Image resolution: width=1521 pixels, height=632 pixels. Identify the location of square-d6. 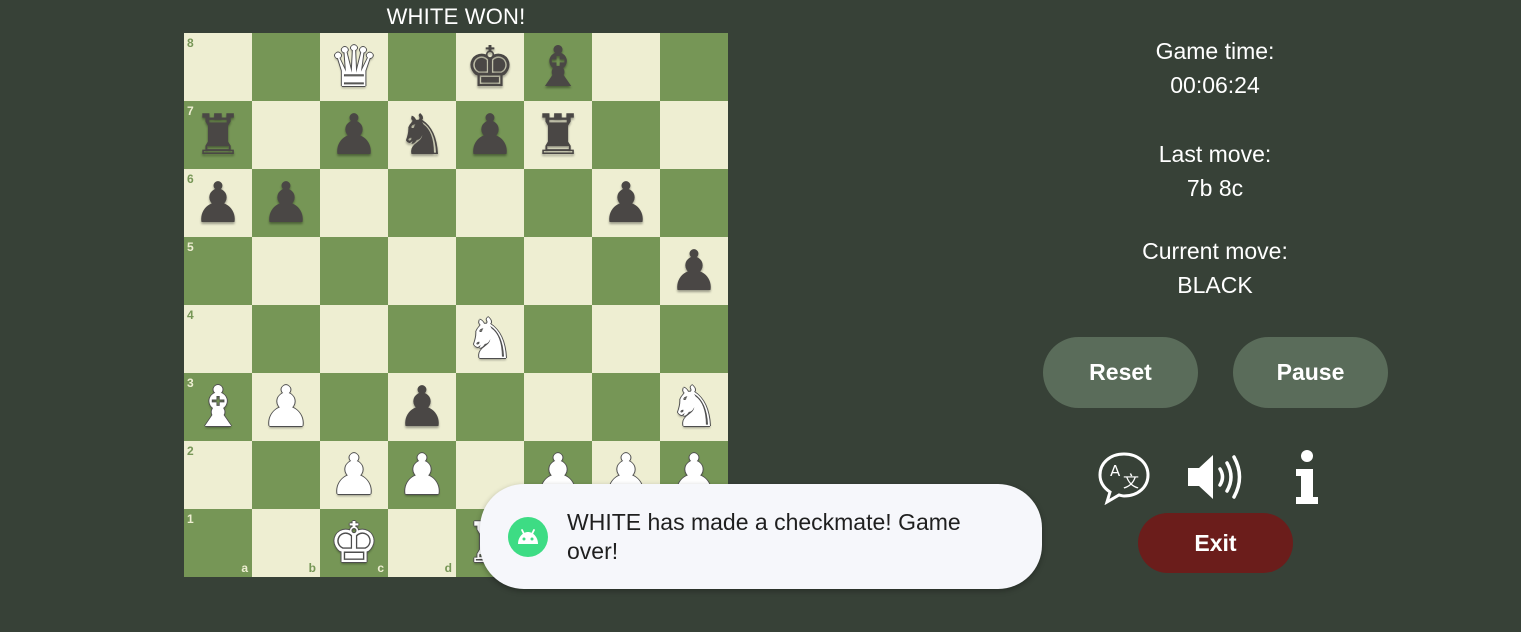
(422, 203).